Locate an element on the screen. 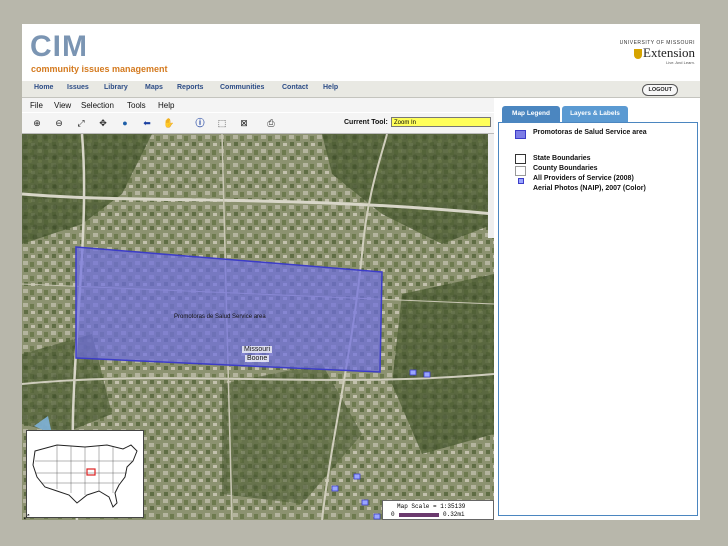 Image resolution: width=728 pixels, height=546 pixels. providers-swatch is located at coordinates (521, 181).